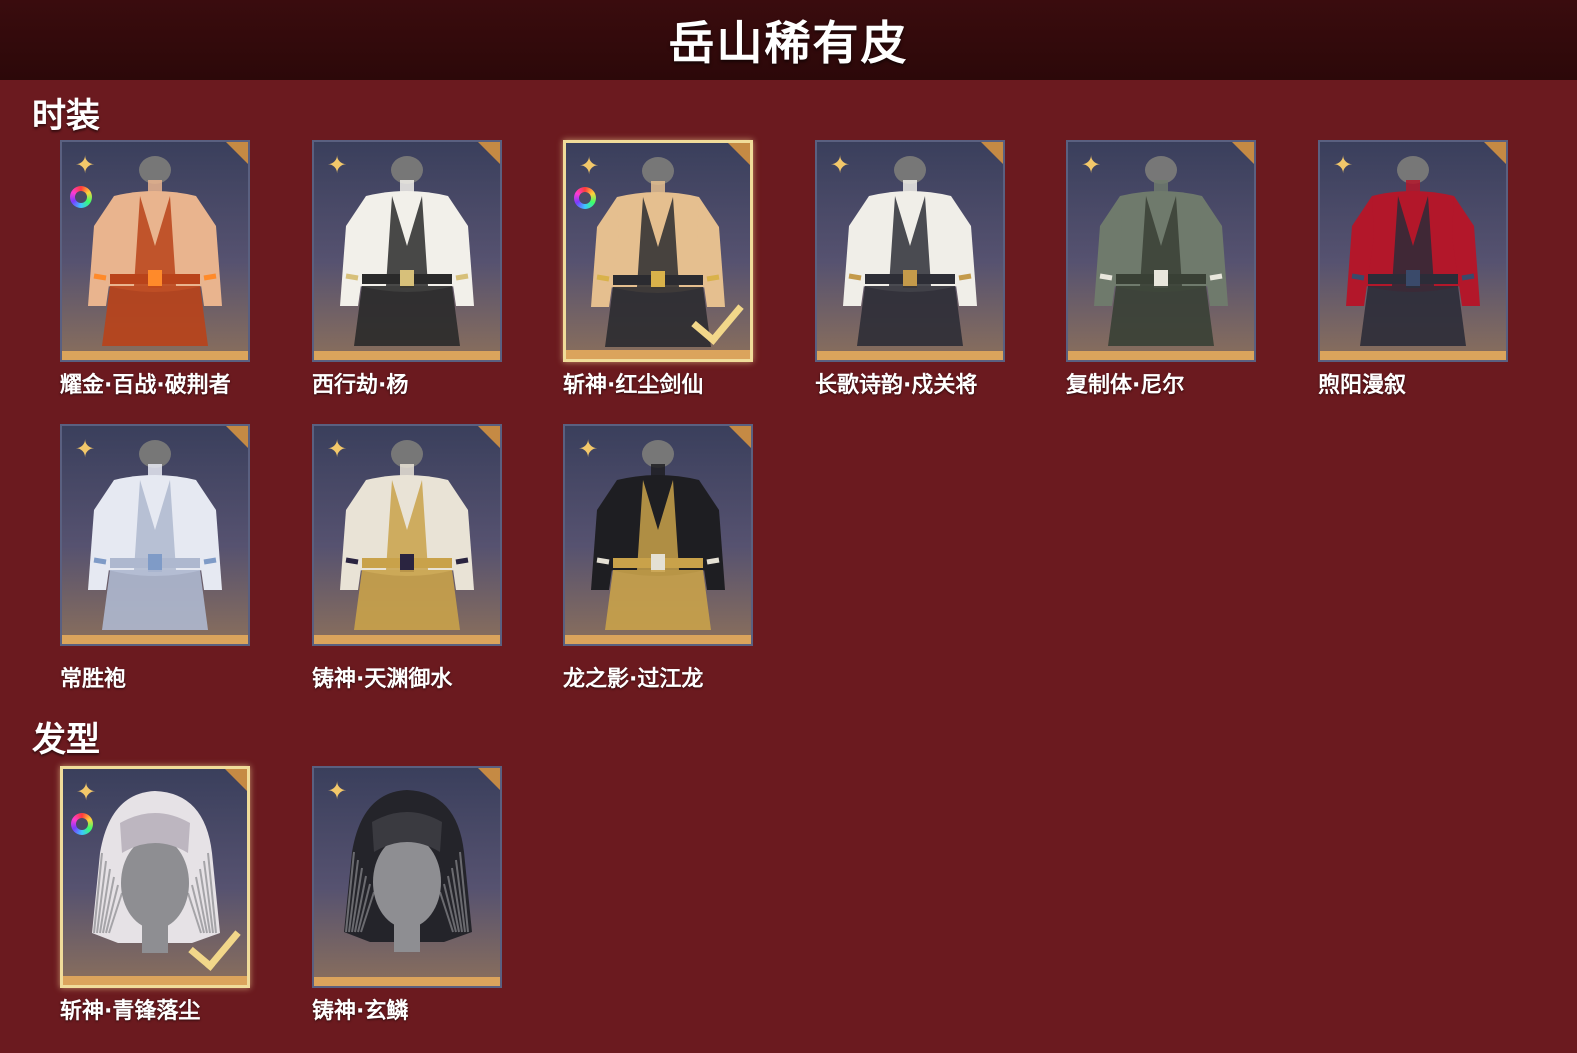  I want to click on fashion-card-label: 复制体·尼尔, so click(1125, 385).